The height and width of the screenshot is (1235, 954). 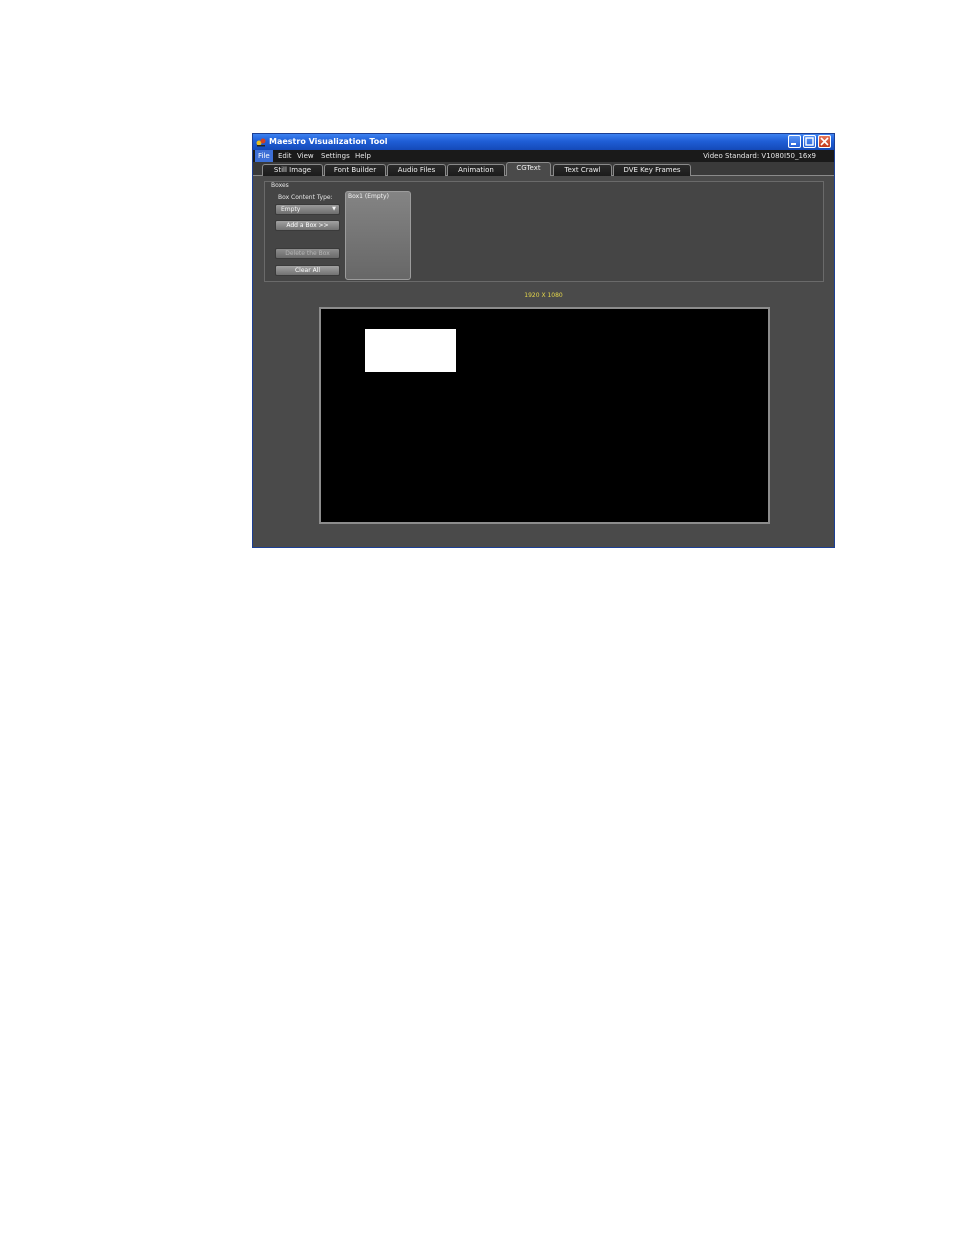 What do you see at coordinates (305, 156) in the screenshot?
I see `menu-view: View` at bounding box center [305, 156].